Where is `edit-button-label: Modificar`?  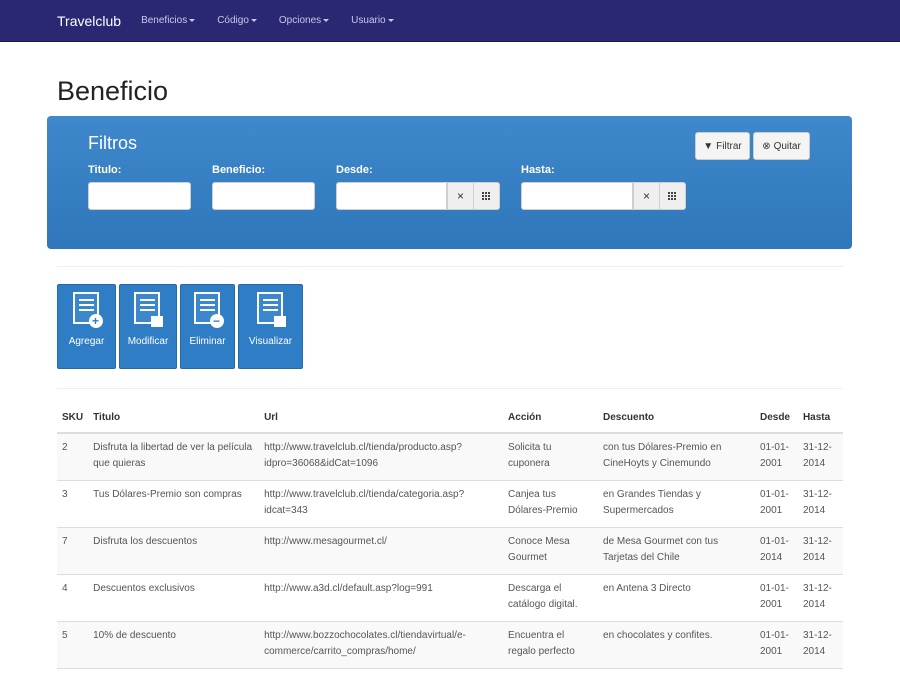 edit-button-label: Modificar is located at coordinates (148, 341).